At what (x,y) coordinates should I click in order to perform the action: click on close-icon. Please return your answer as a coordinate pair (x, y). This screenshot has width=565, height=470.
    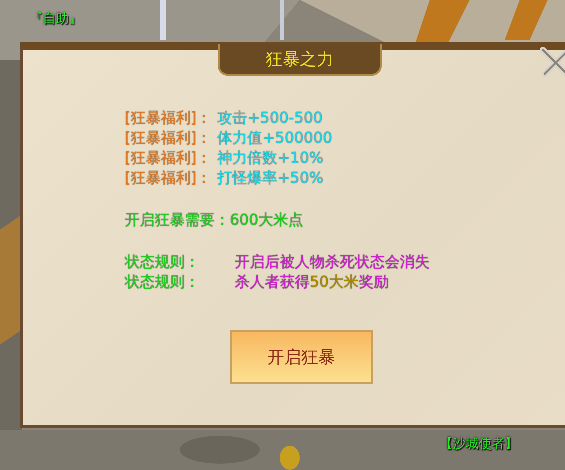
    Looking at the image, I should click on (552, 63).